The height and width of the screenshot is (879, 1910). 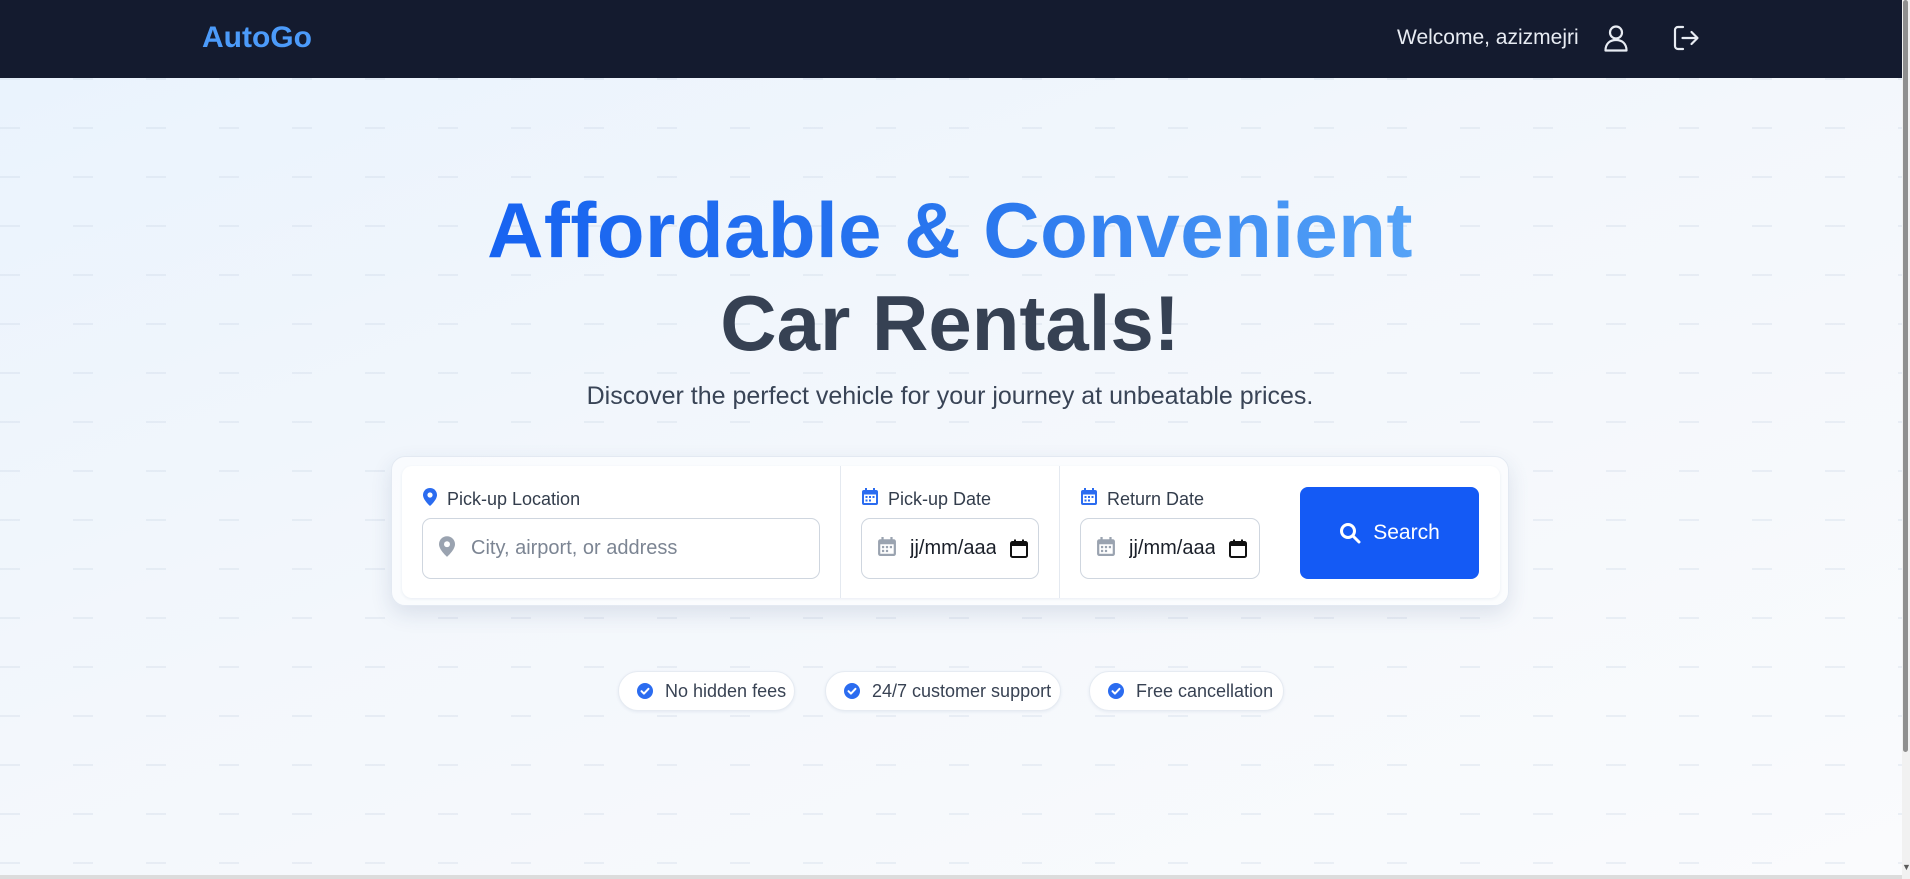 I want to click on pickup-date-label: Pick-up Date, so click(x=926, y=499).